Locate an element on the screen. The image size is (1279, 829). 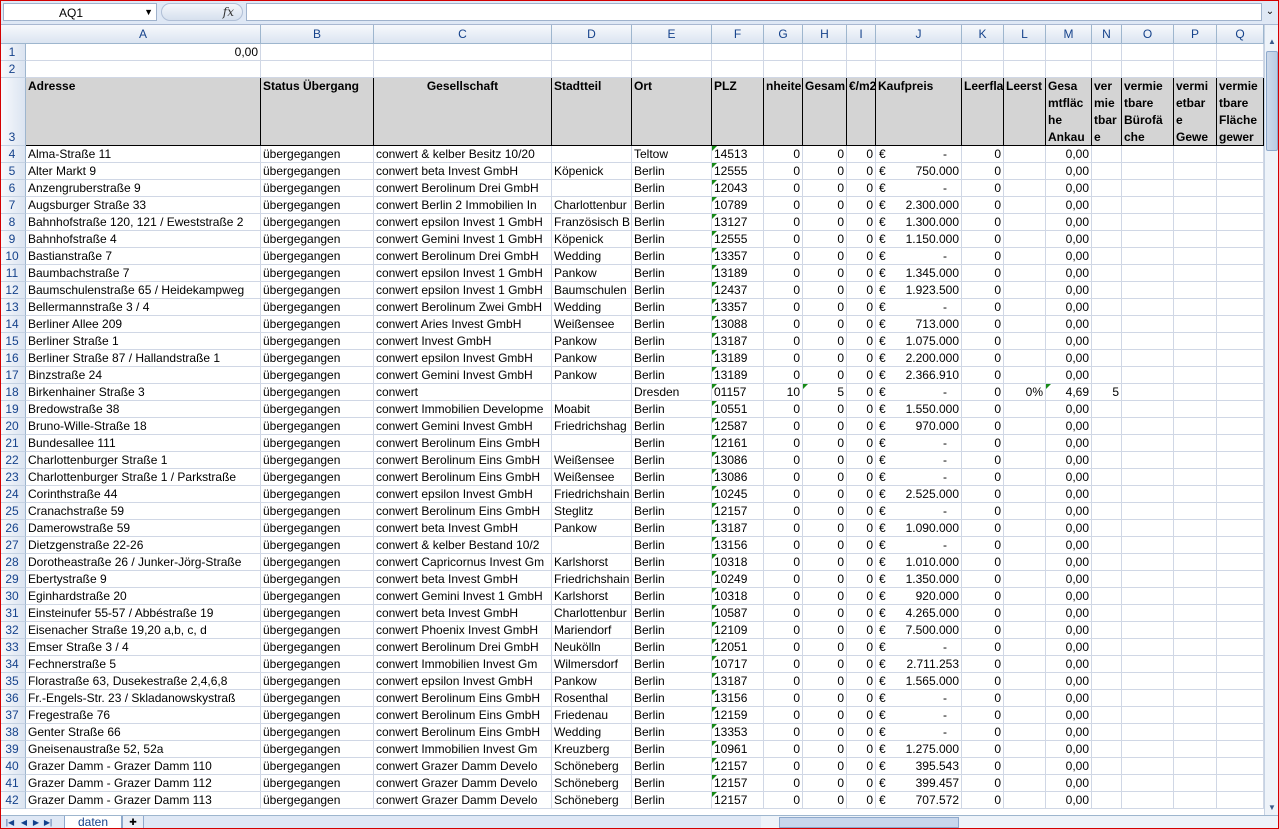
cell-l2 is located at coordinates (1025, 69).